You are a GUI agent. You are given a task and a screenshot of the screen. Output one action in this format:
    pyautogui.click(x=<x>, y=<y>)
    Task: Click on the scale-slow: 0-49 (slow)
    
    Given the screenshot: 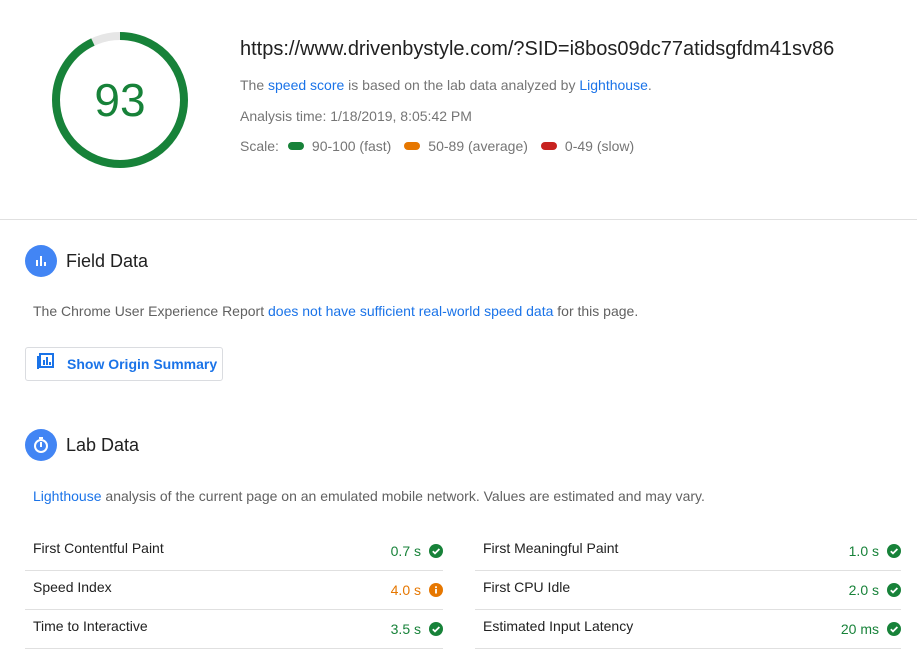 What is the action you would take?
    pyautogui.click(x=583, y=146)
    